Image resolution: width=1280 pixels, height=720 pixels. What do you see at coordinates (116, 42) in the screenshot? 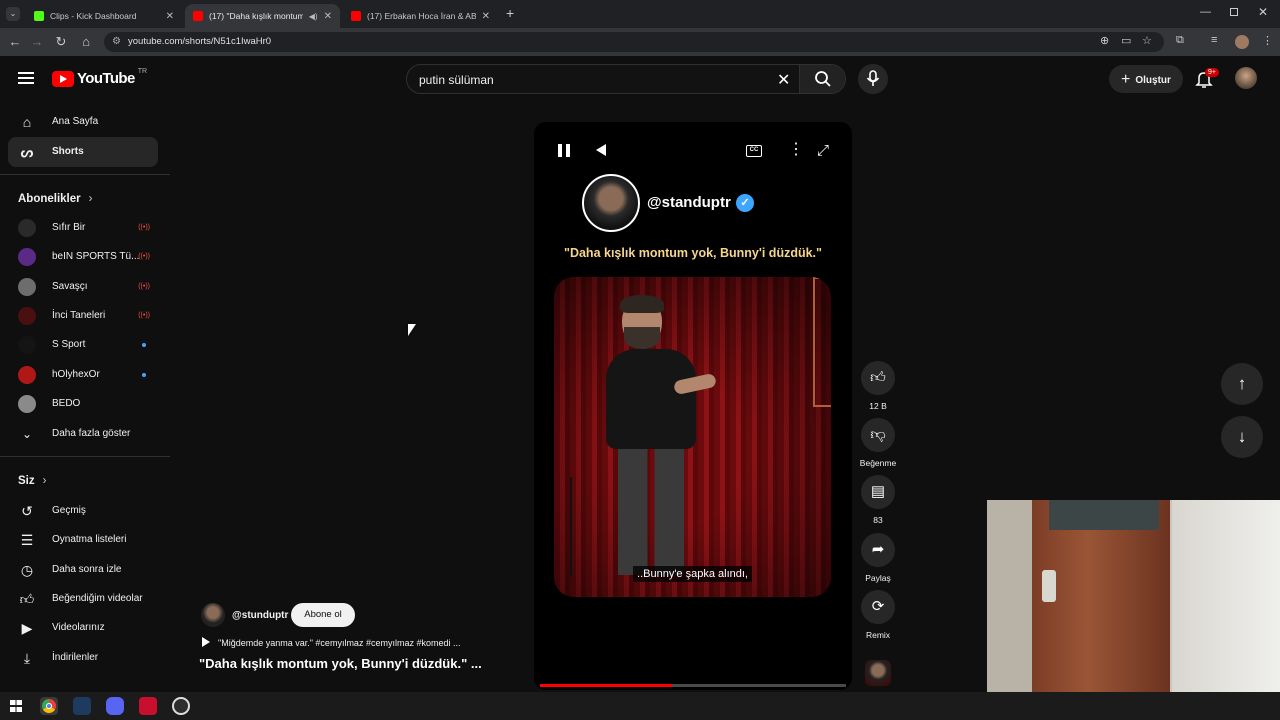
I see `site-info-icon: ⚙` at bounding box center [116, 42].